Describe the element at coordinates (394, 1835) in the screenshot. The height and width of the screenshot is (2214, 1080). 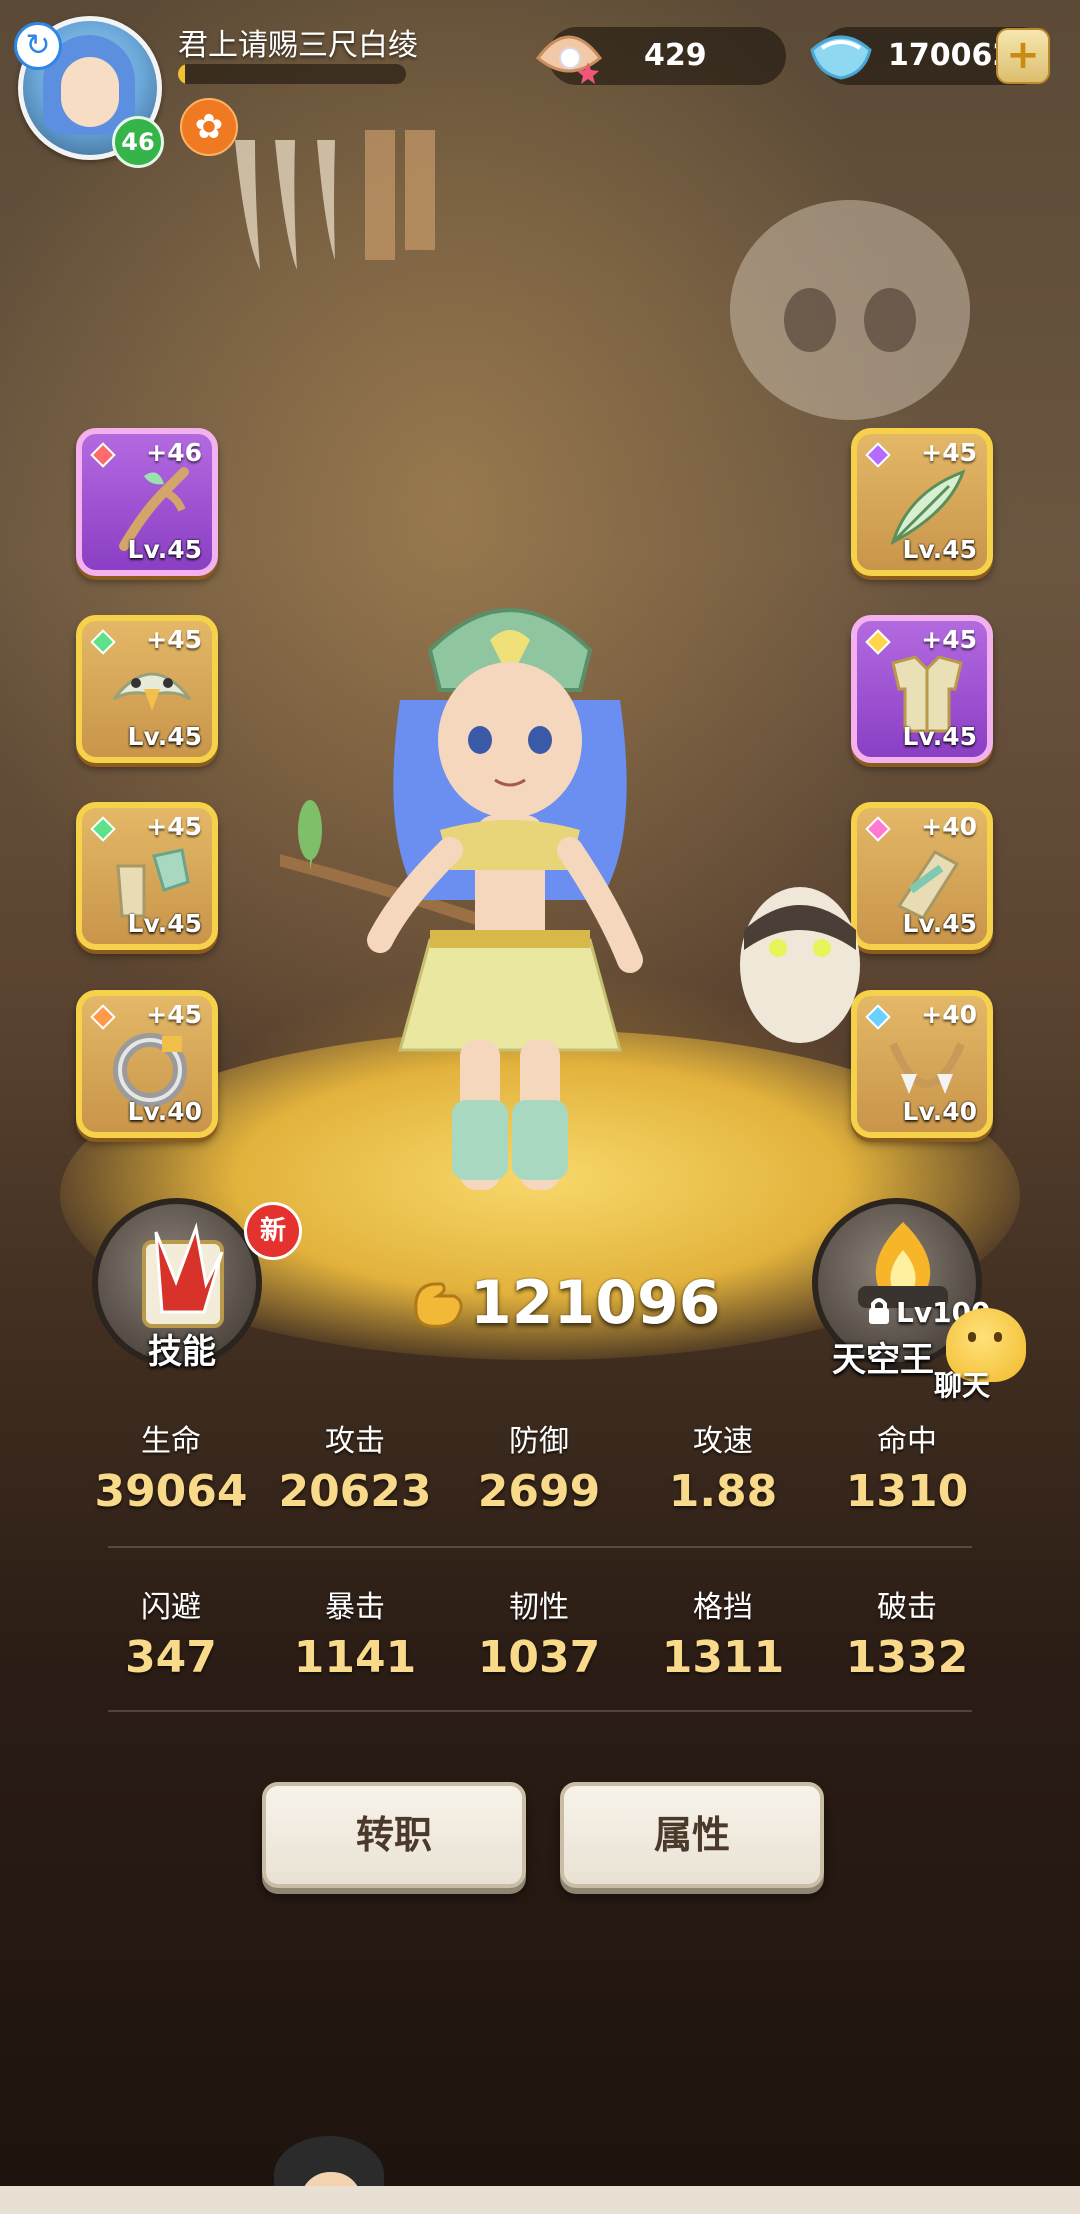
I see `job-transfer-button: 转职` at that location.